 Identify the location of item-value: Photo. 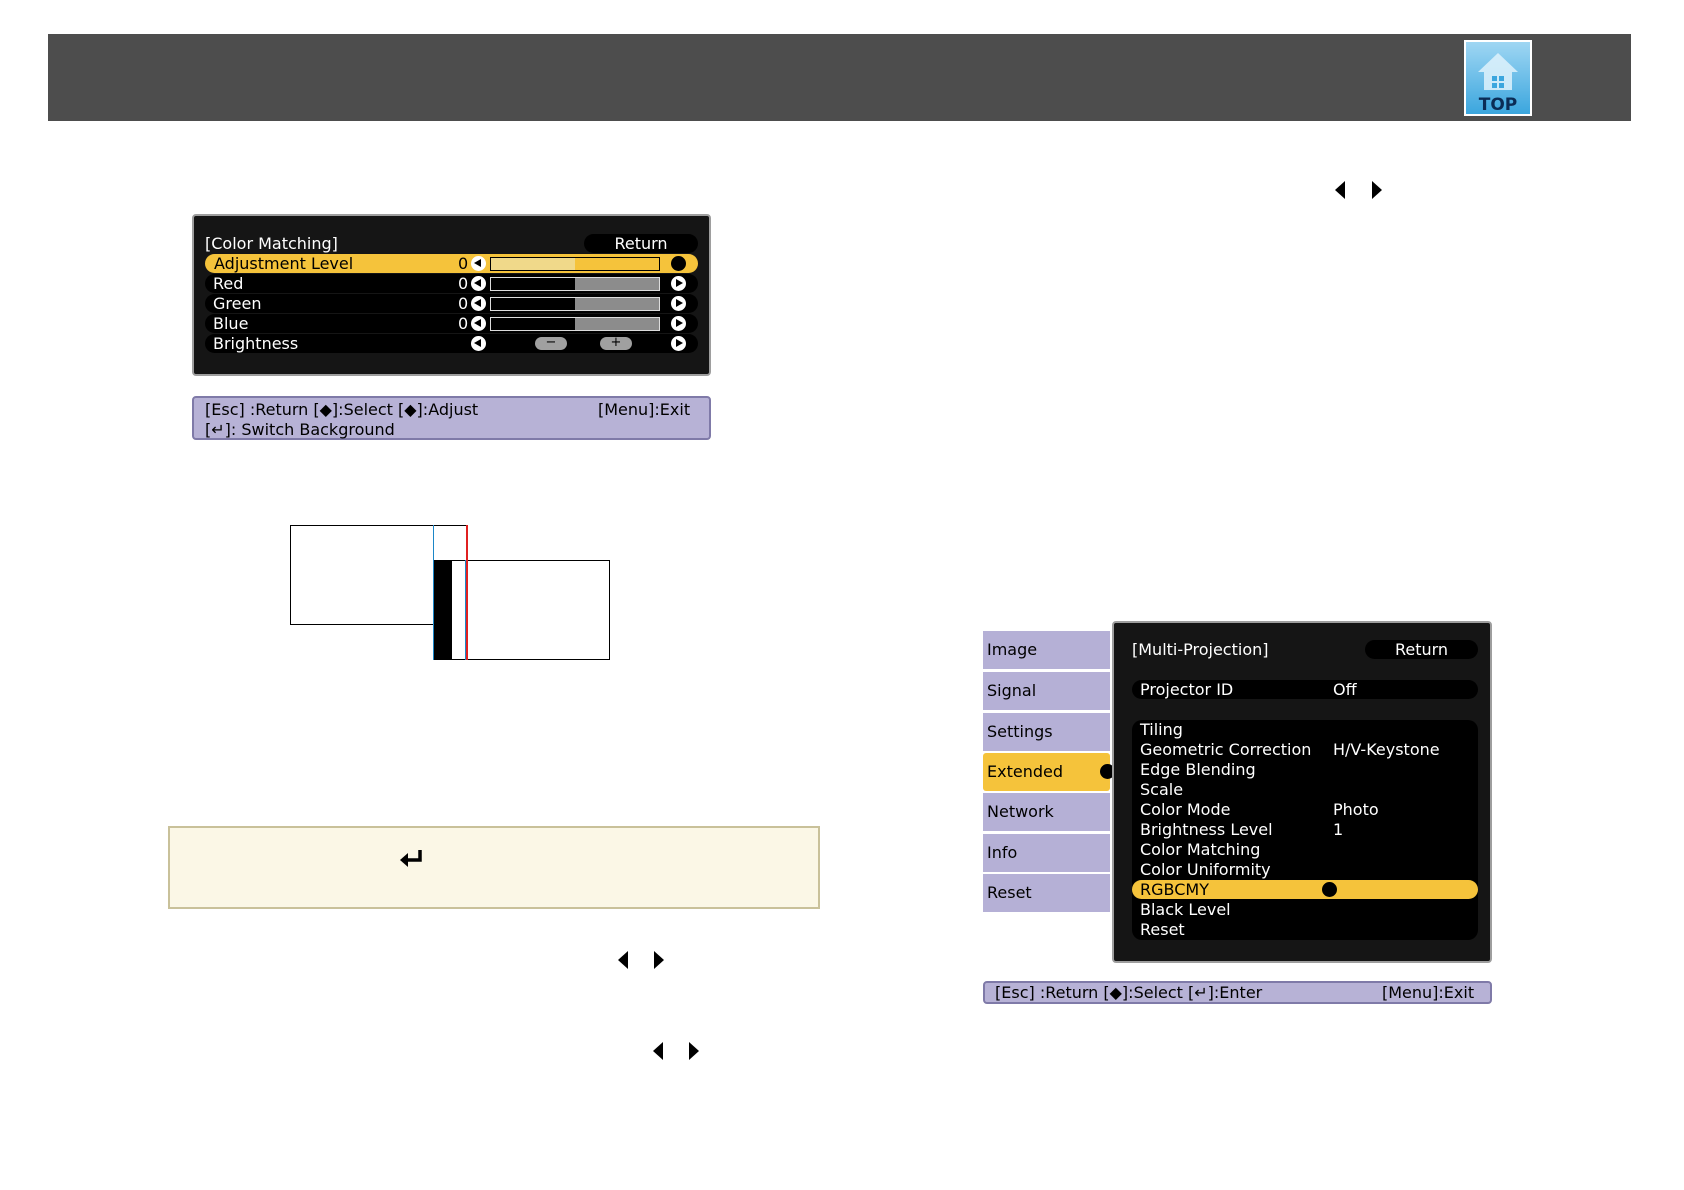
(1356, 809).